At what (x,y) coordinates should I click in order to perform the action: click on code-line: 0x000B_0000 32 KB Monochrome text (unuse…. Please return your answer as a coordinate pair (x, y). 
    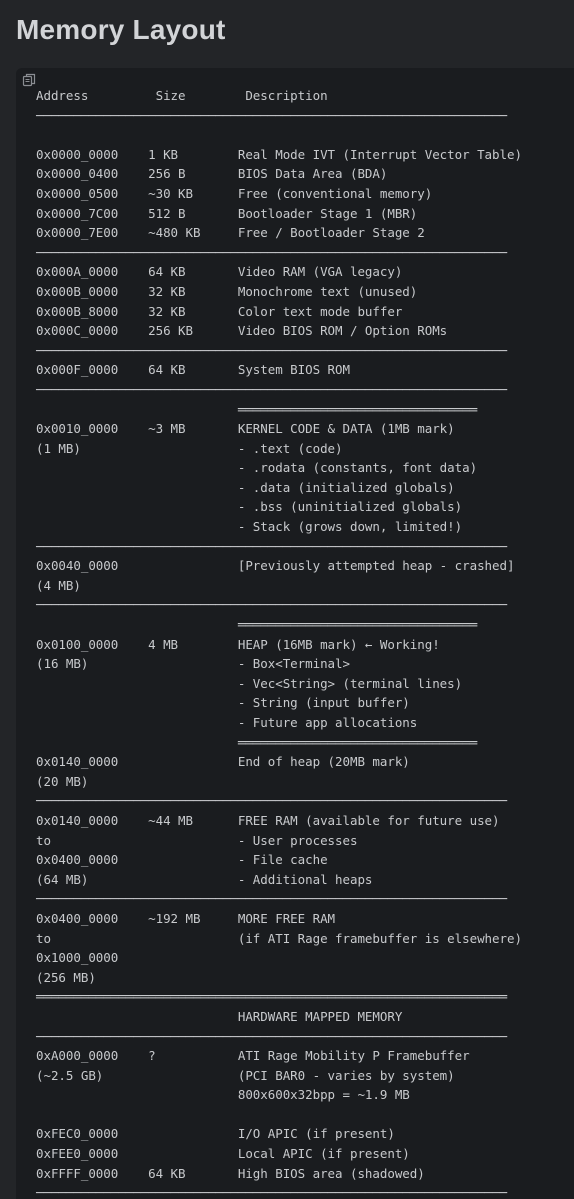
    Looking at the image, I should click on (227, 291).